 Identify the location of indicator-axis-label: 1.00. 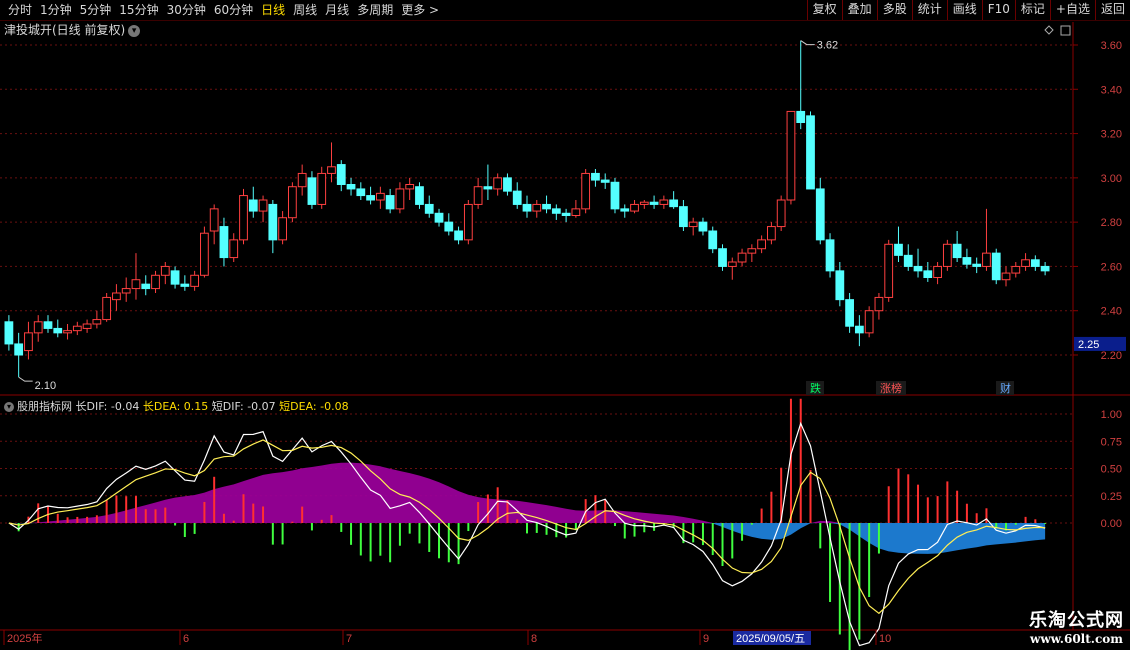
(1111, 415).